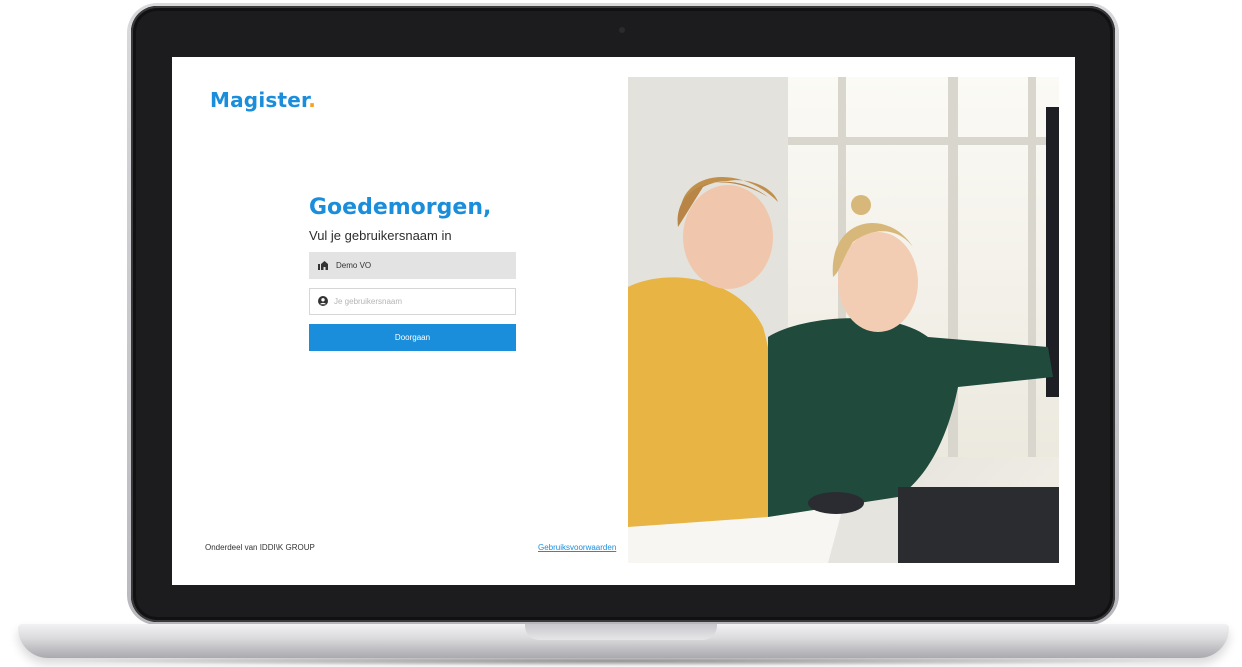 The width and height of the screenshot is (1242, 667). I want to click on school-name: Demo VO, so click(354, 265).